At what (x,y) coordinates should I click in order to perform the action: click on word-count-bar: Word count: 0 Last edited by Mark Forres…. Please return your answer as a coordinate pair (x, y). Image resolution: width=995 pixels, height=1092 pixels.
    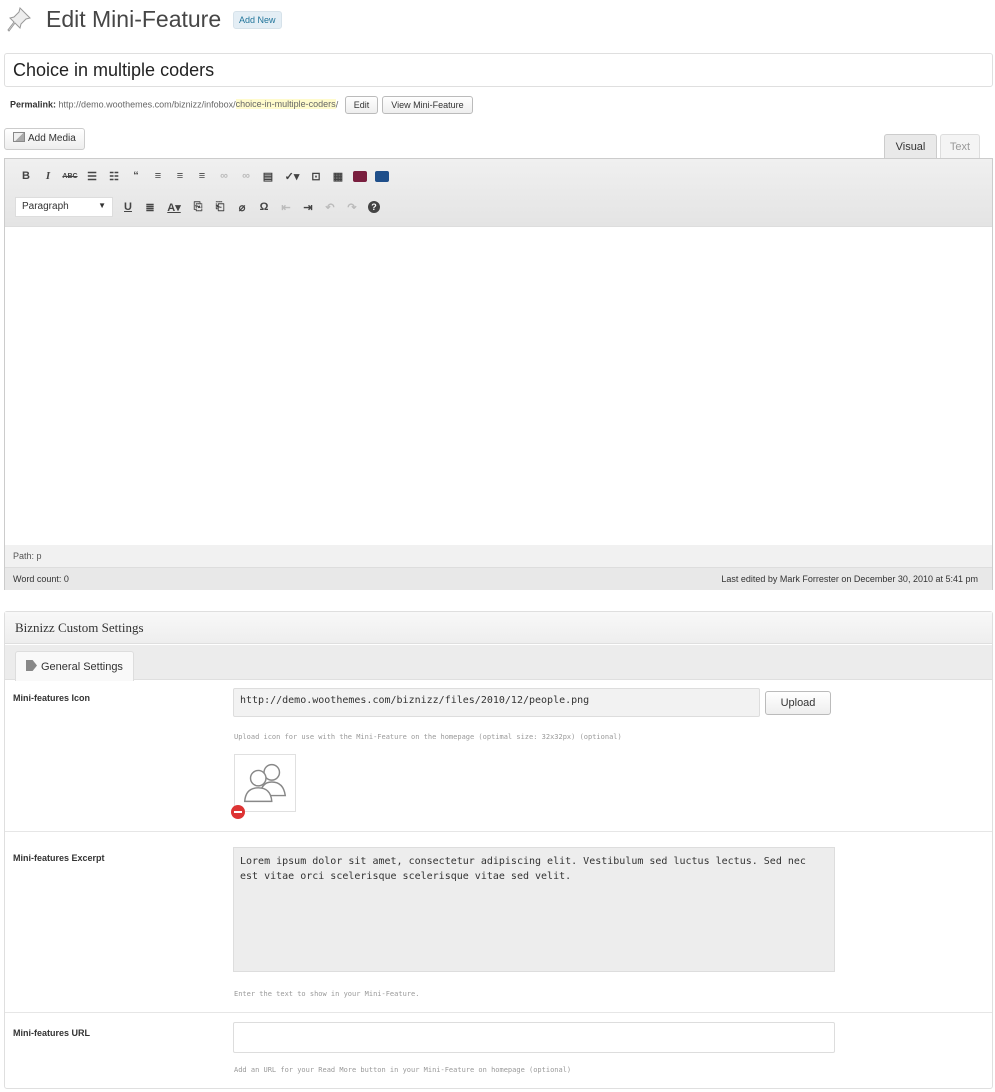
    Looking at the image, I should click on (498, 578).